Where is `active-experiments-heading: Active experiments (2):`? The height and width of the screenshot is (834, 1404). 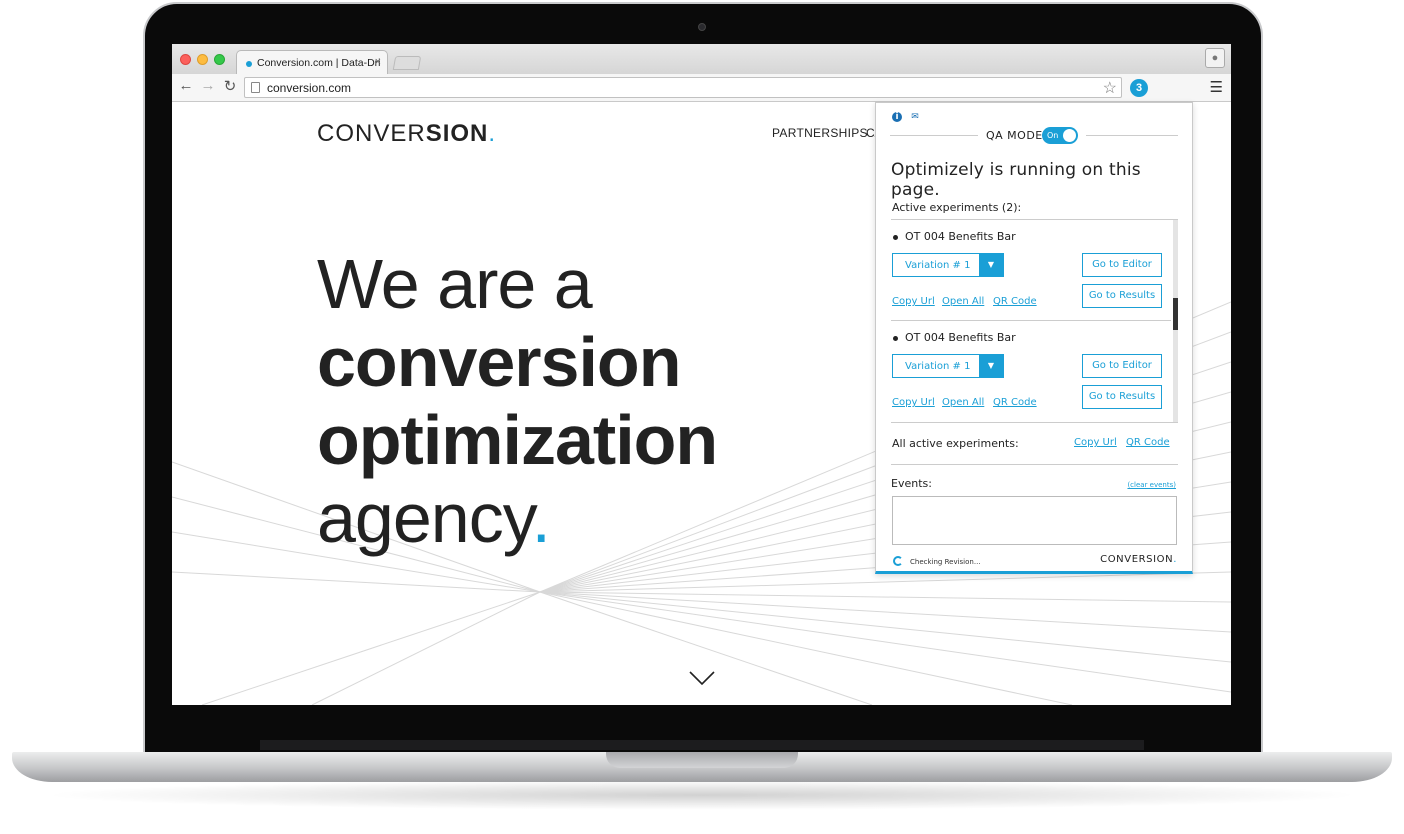 active-experiments-heading: Active experiments (2): is located at coordinates (957, 207).